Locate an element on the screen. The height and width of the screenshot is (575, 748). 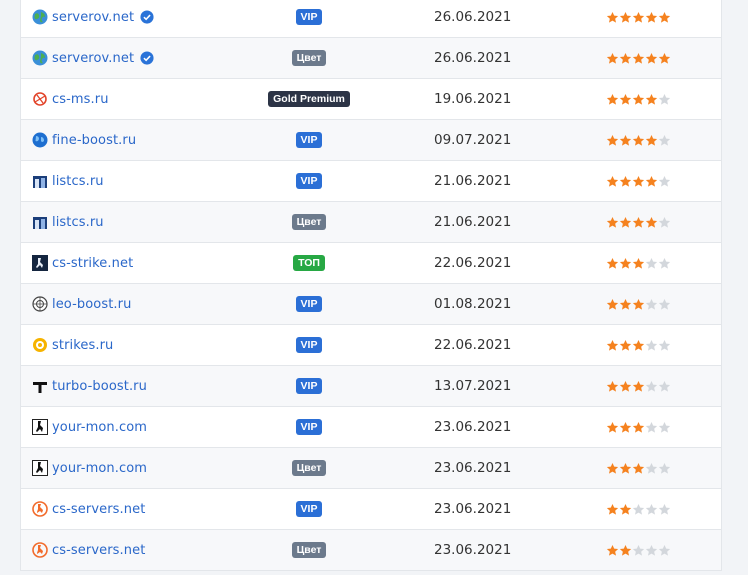
site-link: strikes.ru is located at coordinates (82, 345).